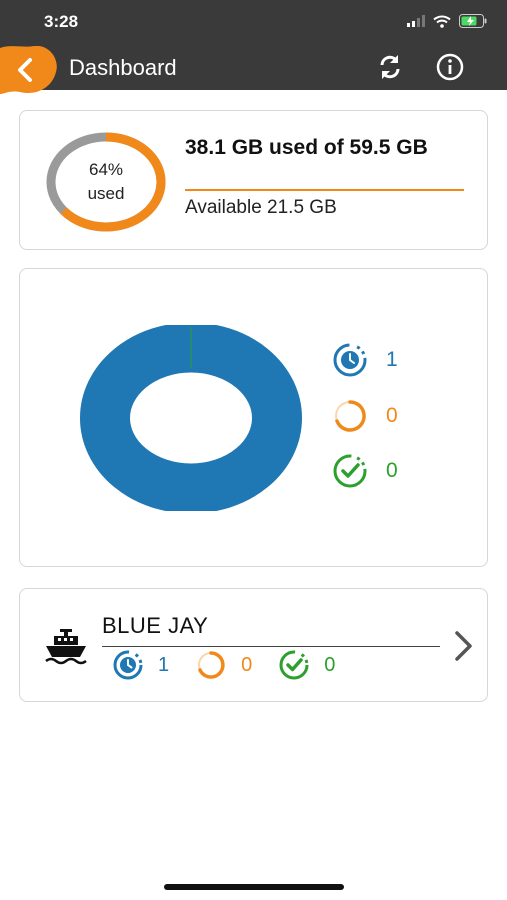 The image size is (507, 900). I want to click on sync-button, so click(390, 67).